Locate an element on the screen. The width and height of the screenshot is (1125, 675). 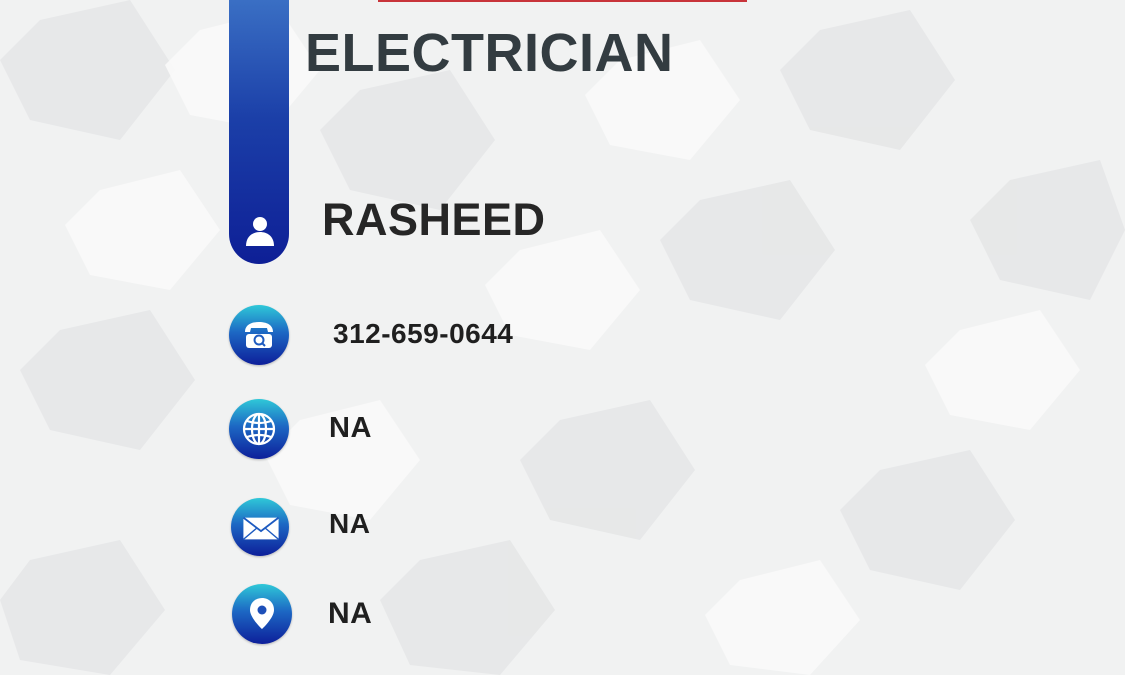
contact-name: RASHEED is located at coordinates (434, 219).